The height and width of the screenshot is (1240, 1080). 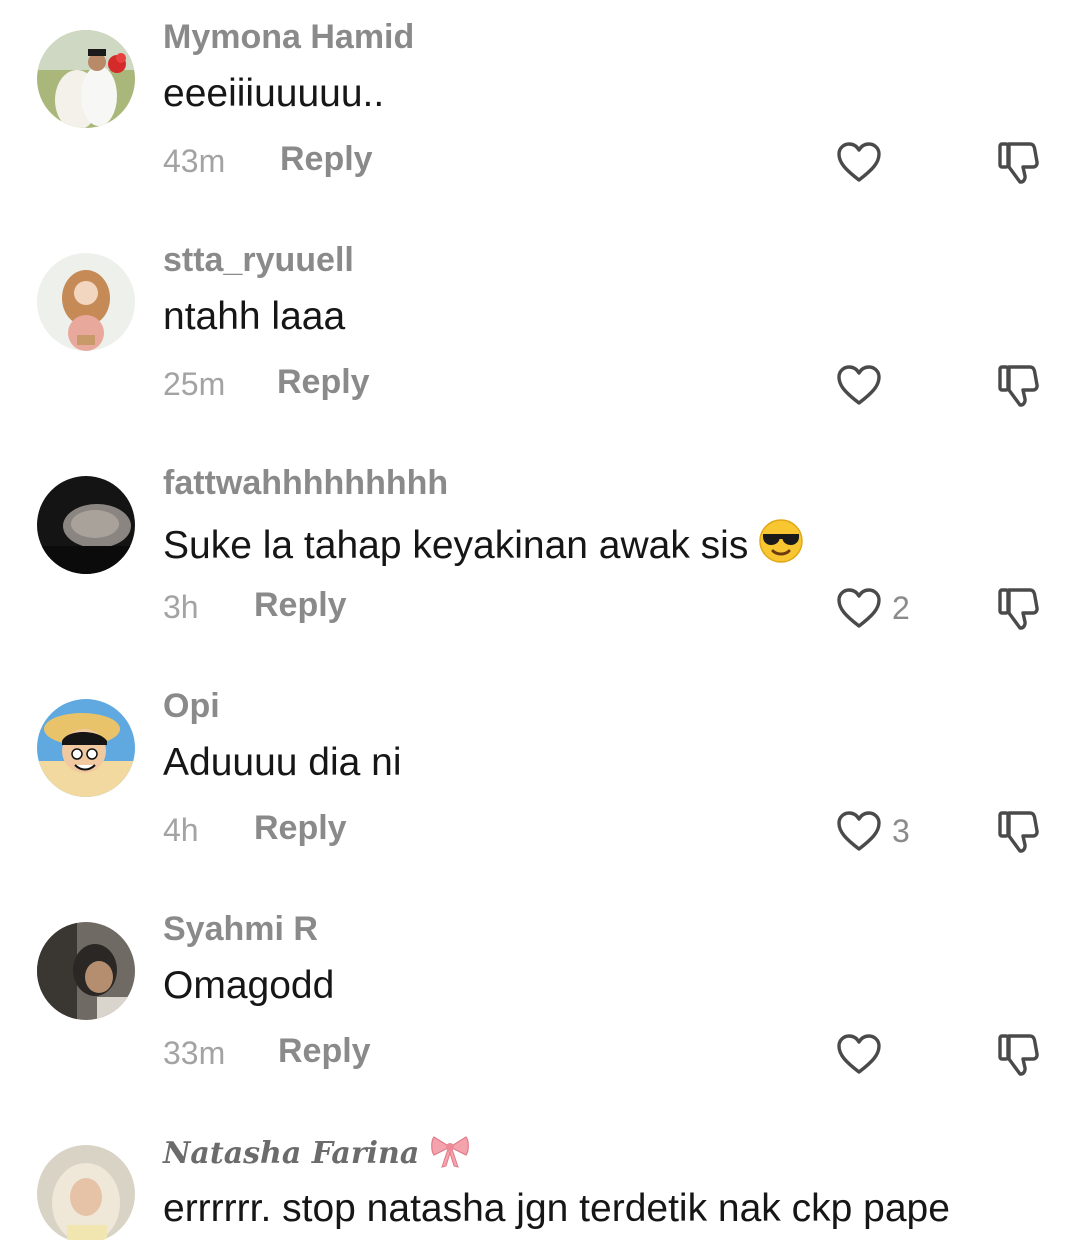 I want to click on sunglasses-emoji-icon, so click(x=781, y=541).